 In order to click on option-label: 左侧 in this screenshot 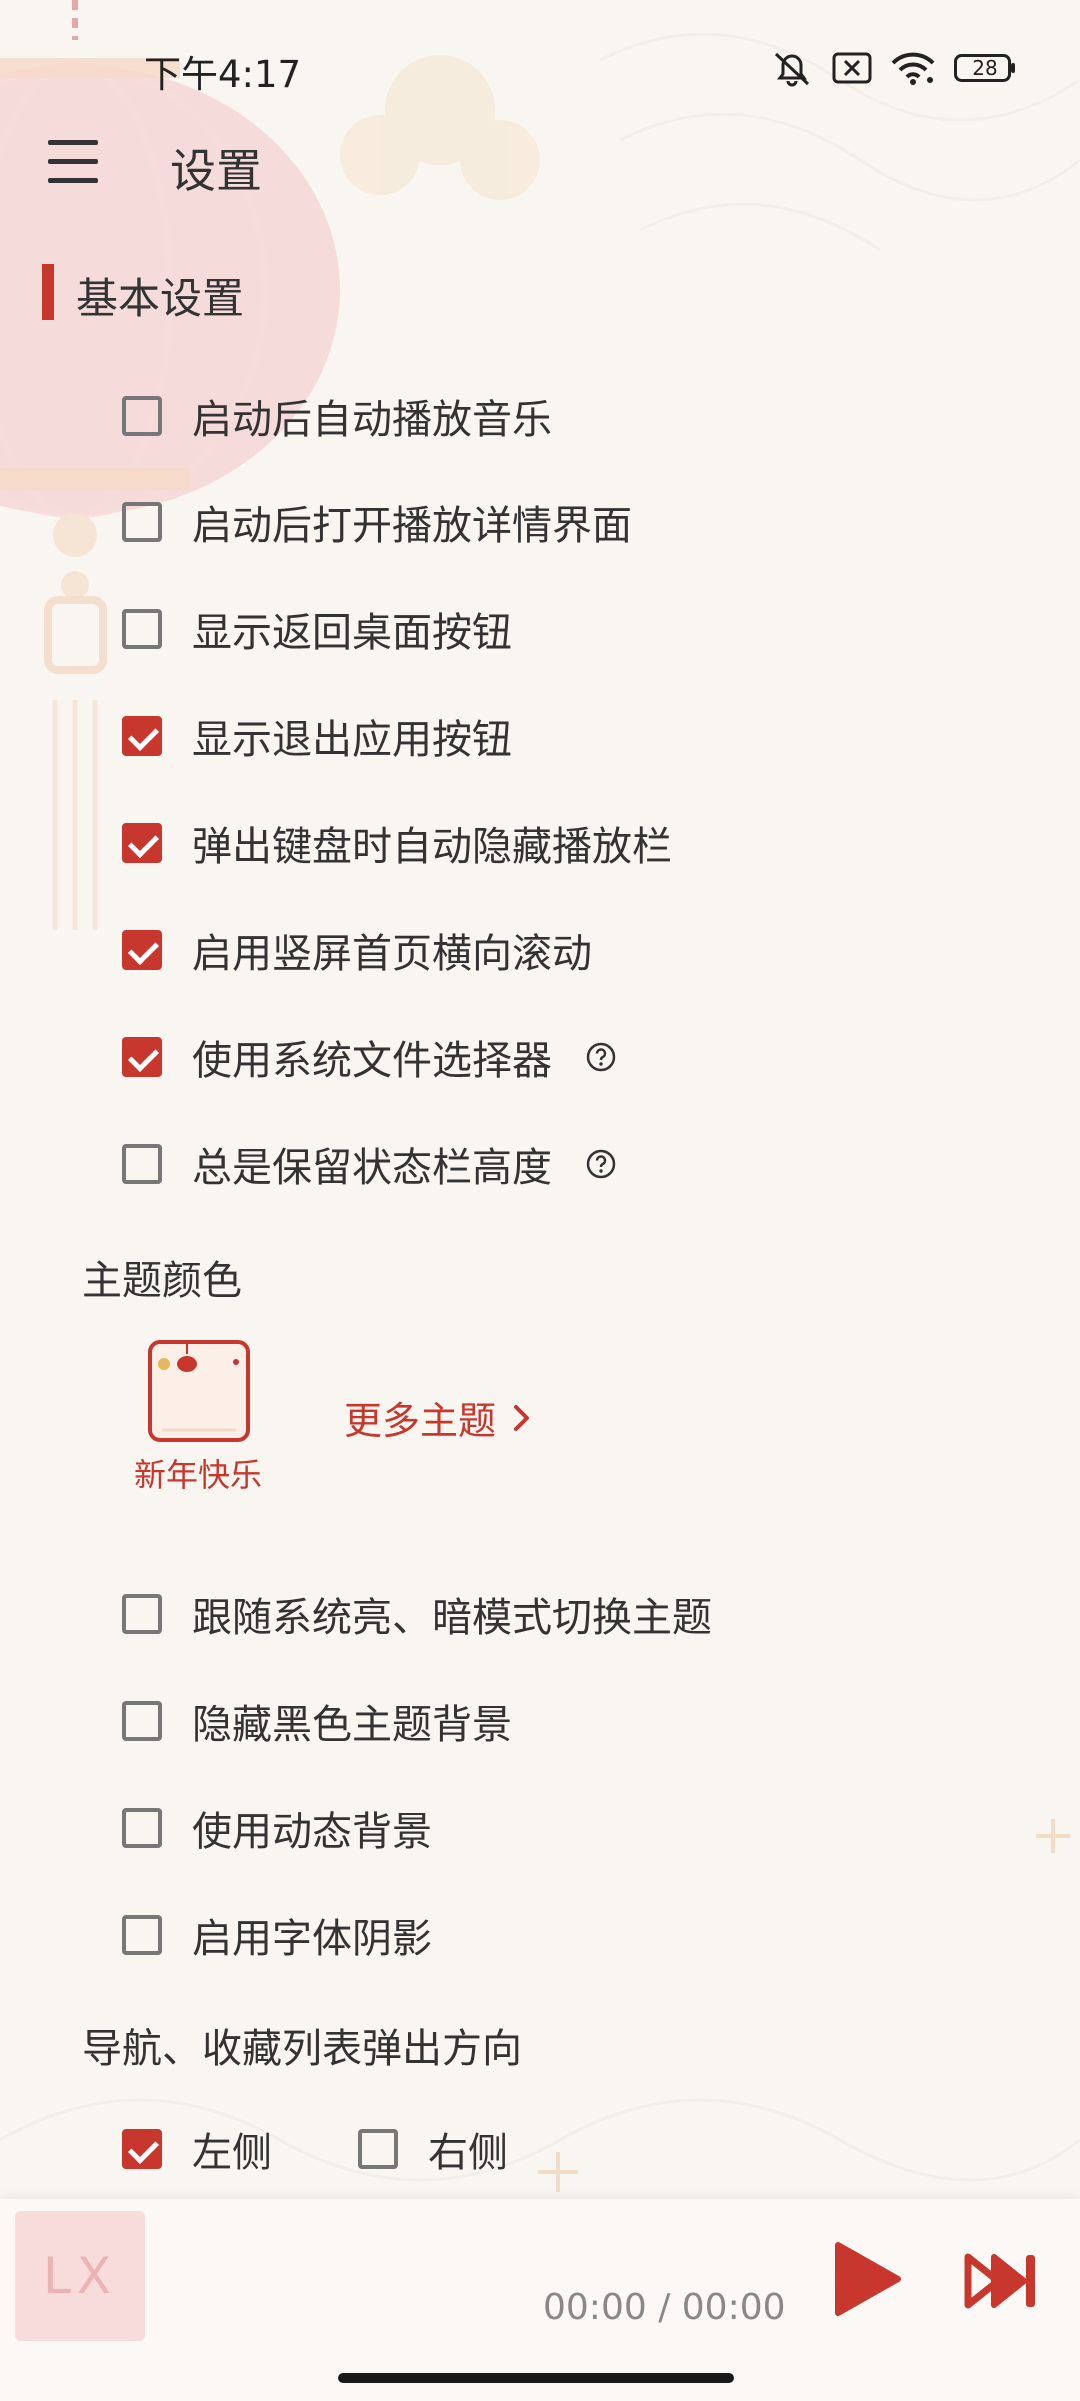, I will do `click(232, 2153)`.